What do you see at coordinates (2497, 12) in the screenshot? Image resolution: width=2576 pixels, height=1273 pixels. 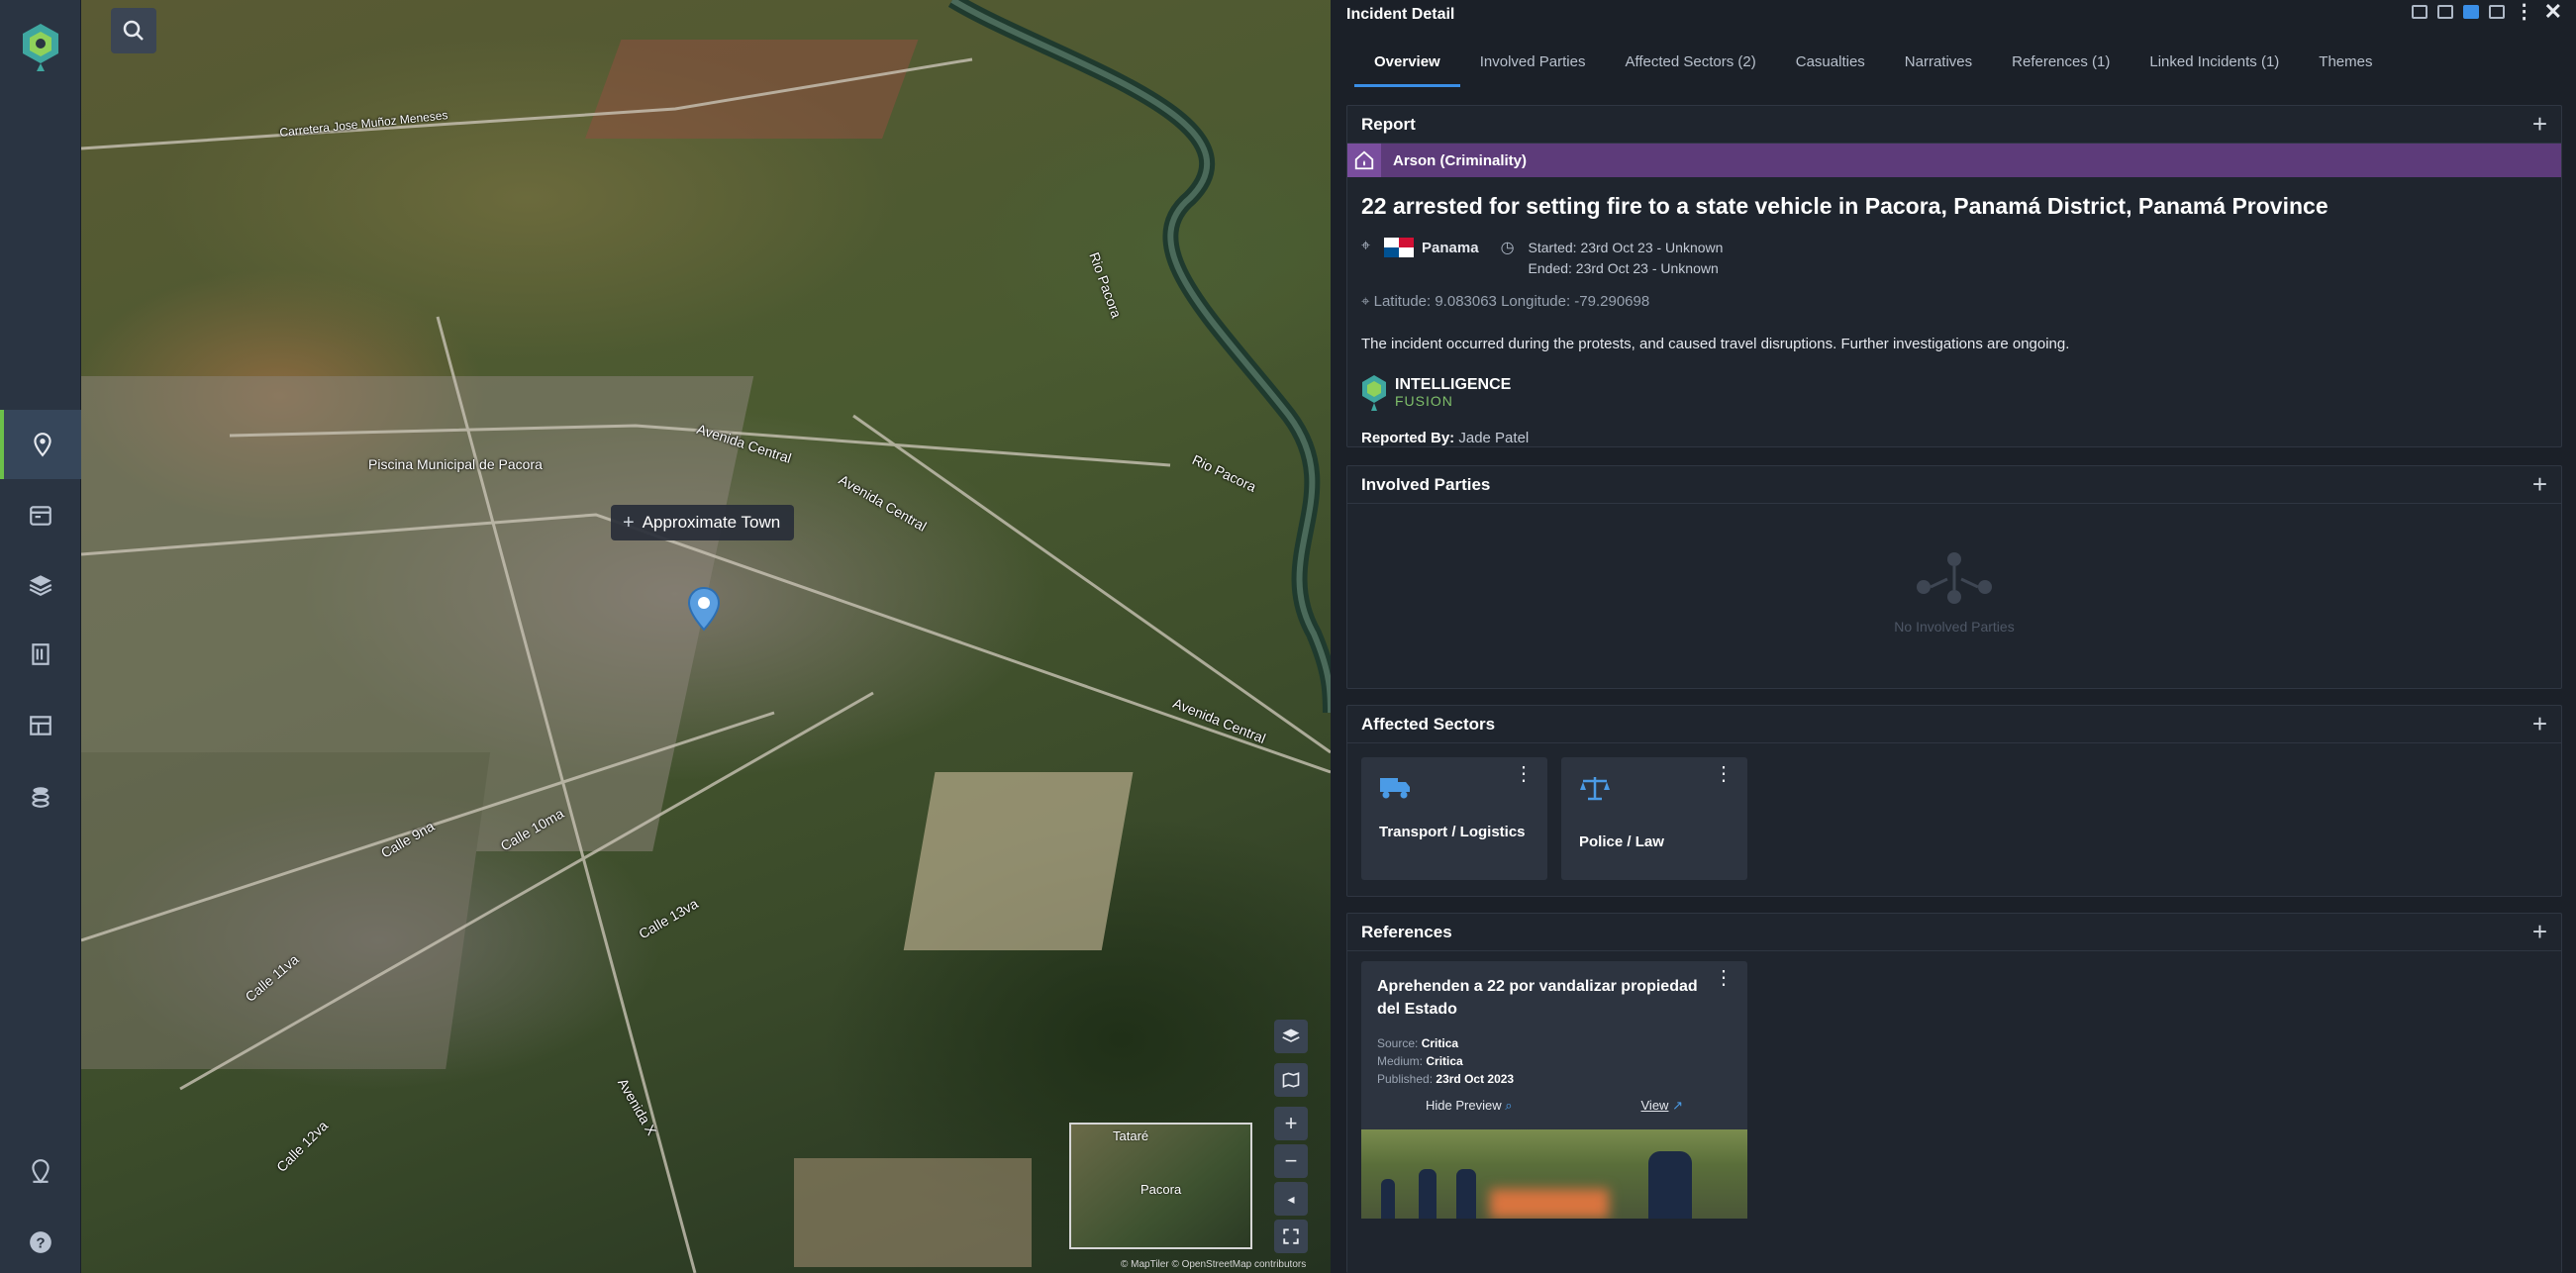 I see `layout-full-icon` at bounding box center [2497, 12].